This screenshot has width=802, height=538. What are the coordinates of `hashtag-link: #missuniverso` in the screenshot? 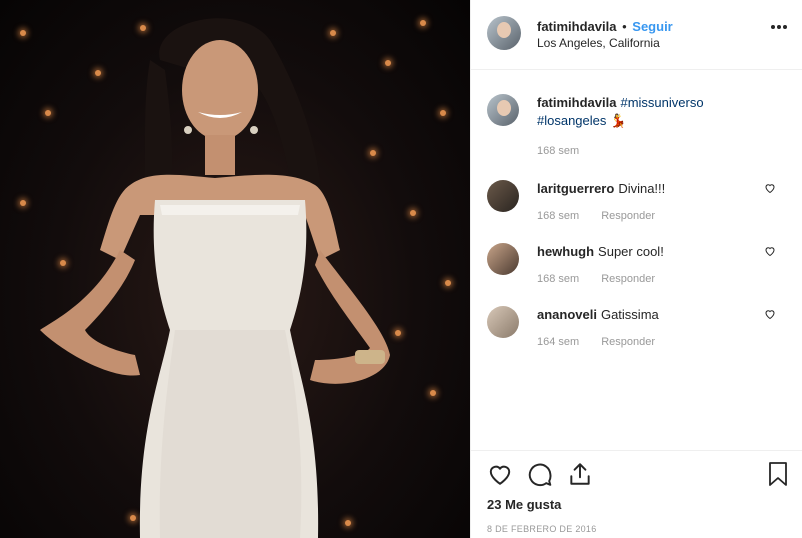 It's located at (661, 102).